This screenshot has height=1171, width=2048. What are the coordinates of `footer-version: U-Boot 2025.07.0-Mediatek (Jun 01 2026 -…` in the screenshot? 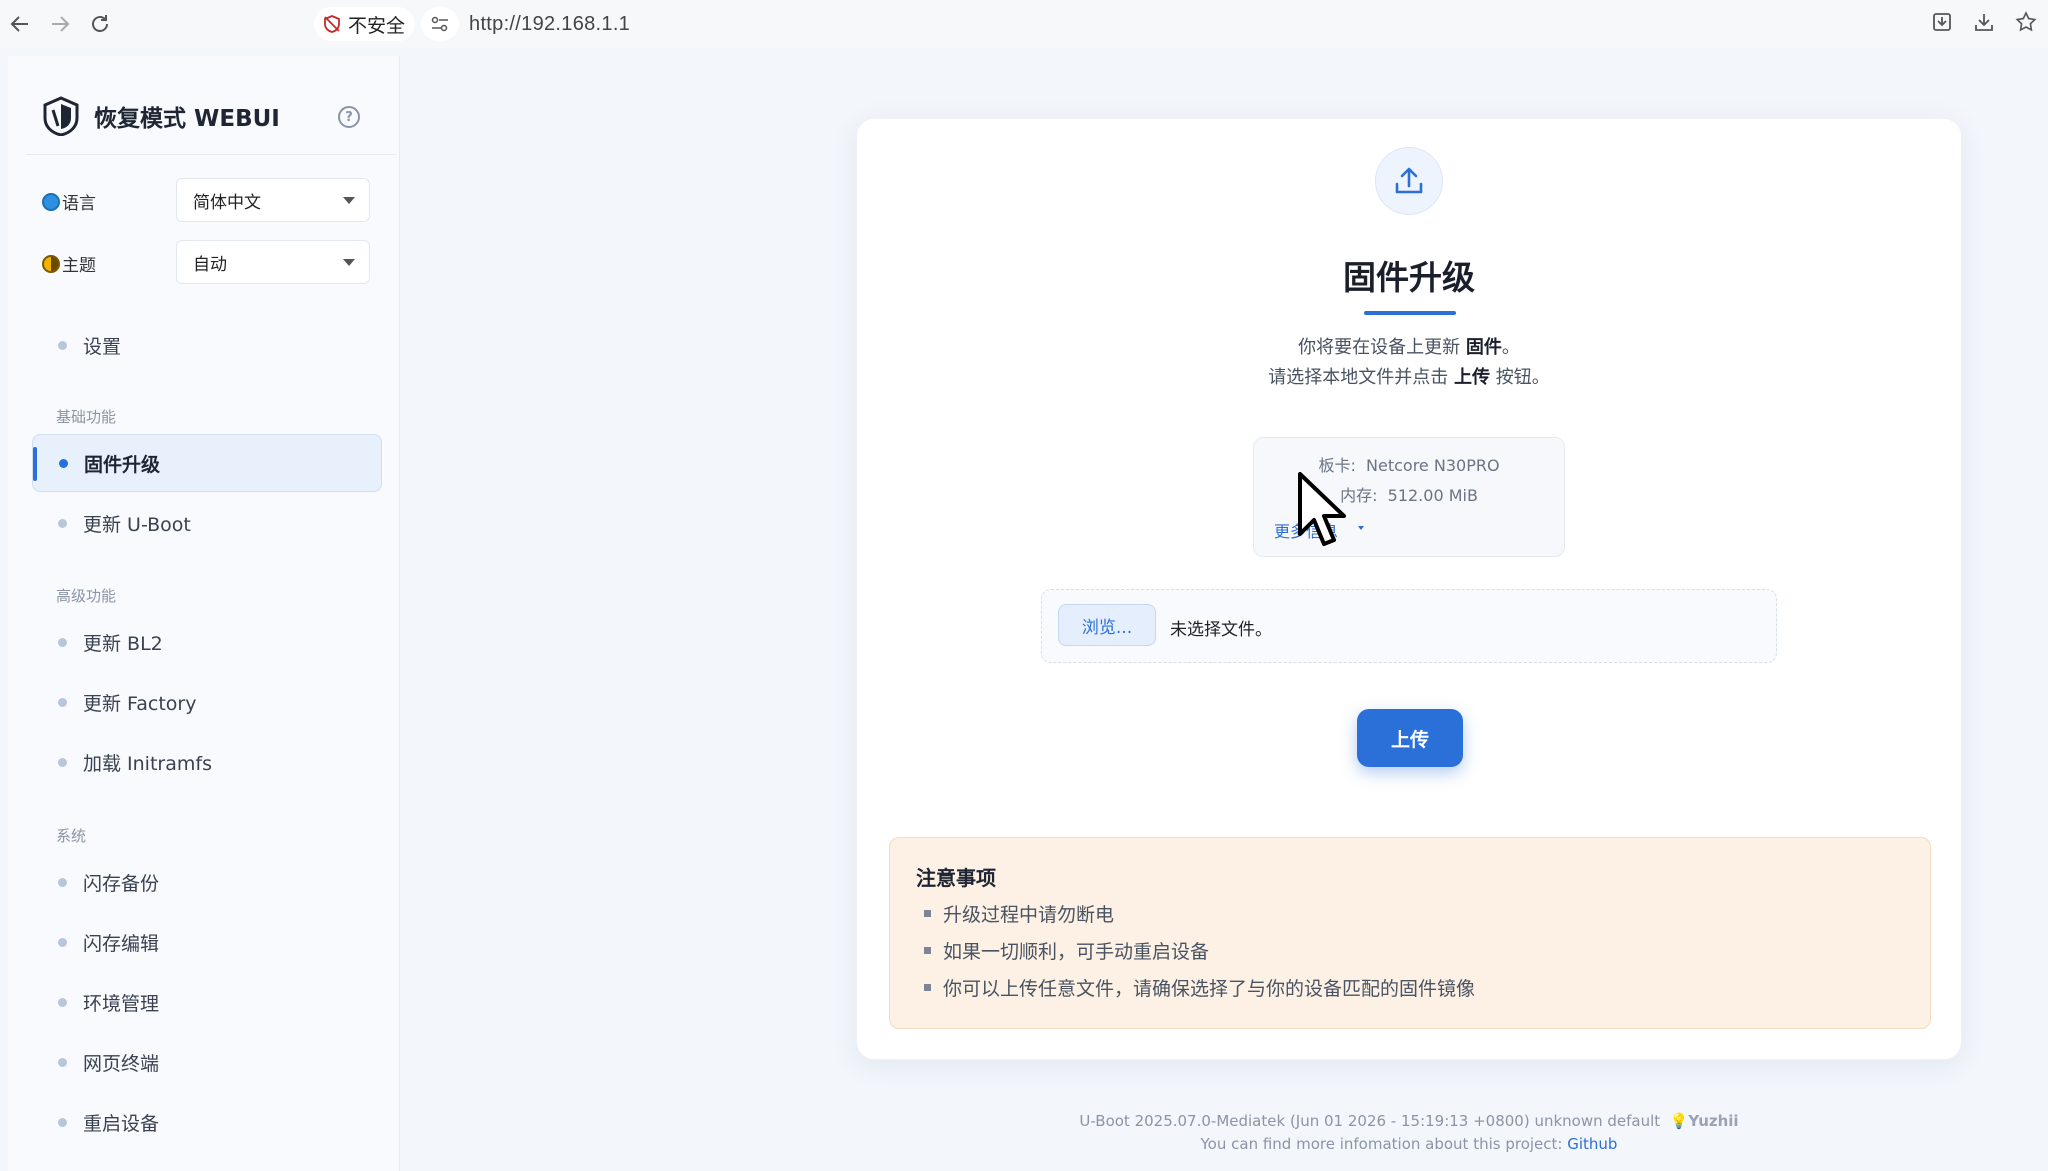 It's located at (1409, 1121).